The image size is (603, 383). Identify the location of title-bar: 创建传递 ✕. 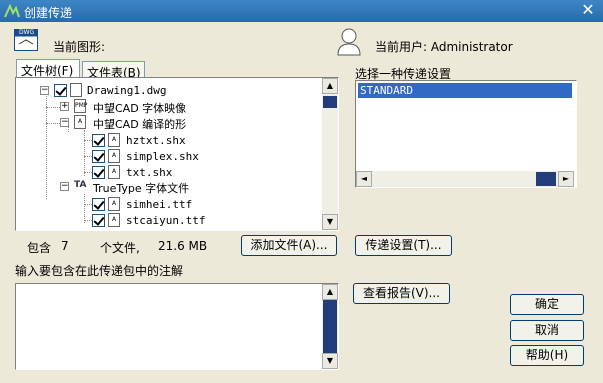
(301, 11).